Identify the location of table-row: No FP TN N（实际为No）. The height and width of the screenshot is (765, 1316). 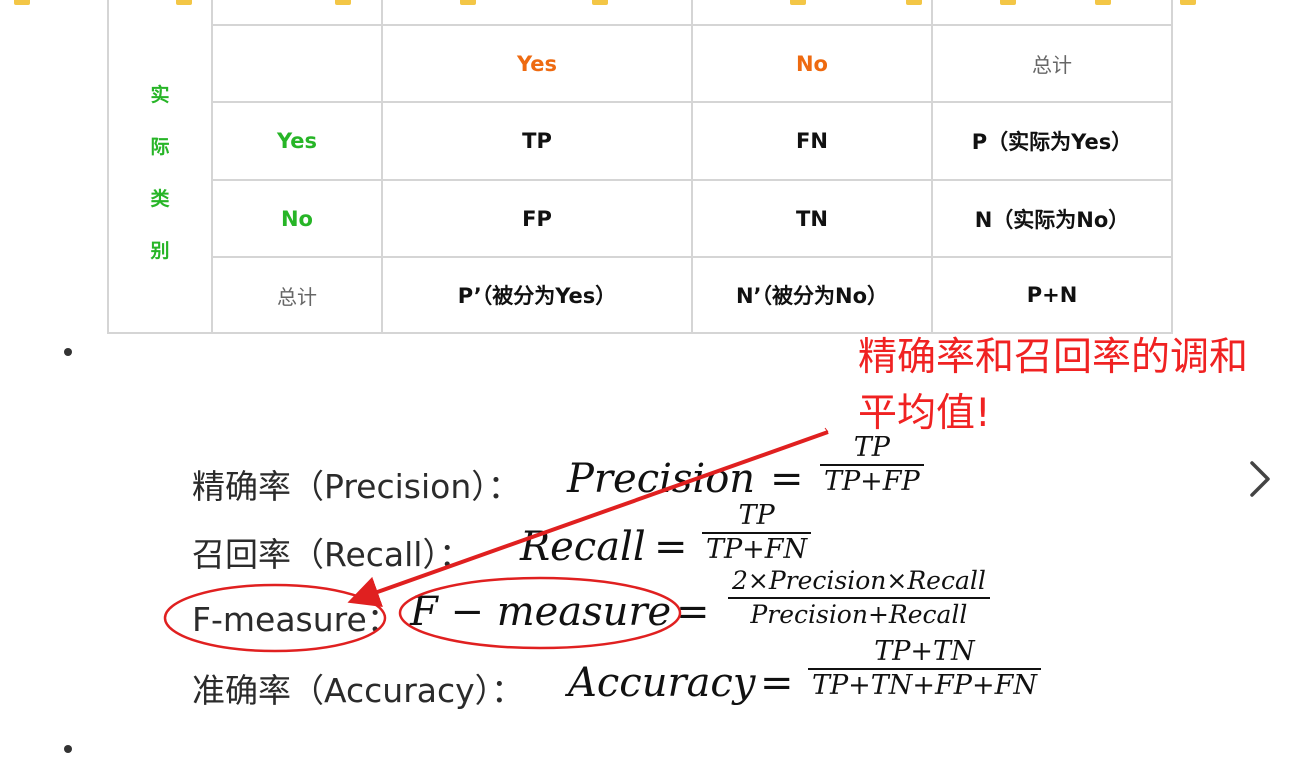
(640, 218).